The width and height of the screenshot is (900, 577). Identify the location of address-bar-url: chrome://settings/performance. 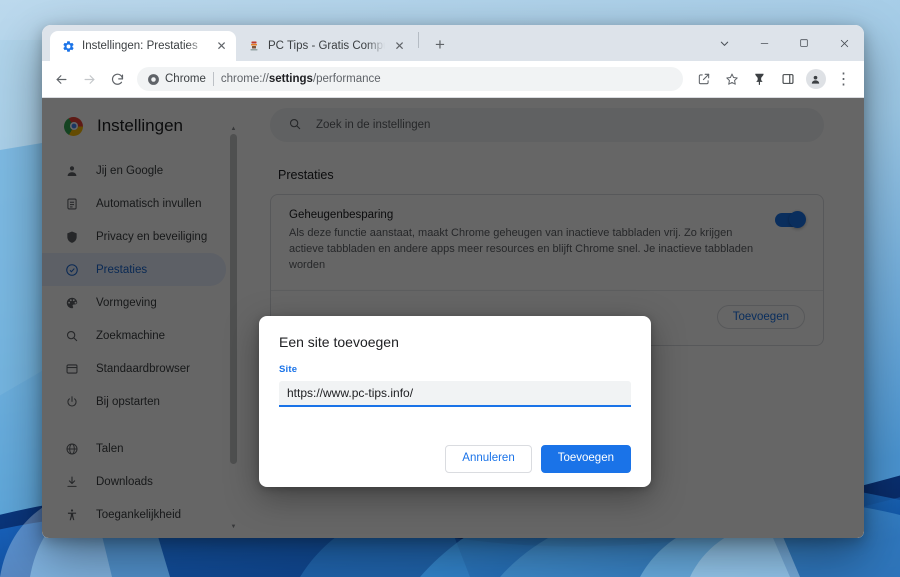
(301, 79).